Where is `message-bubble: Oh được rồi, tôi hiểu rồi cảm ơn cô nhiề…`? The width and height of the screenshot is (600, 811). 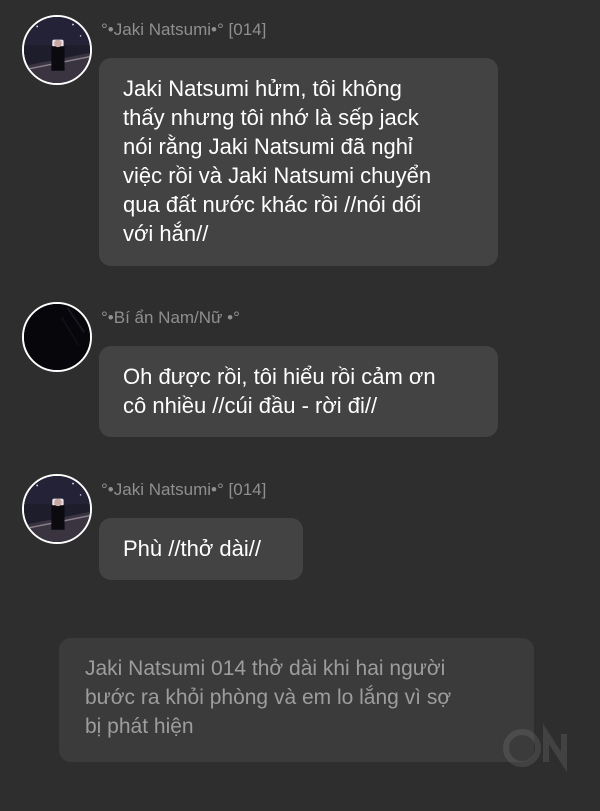
message-bubble: Oh được rồi, tôi hiểu rồi cảm ơn cô nhiề… is located at coordinates (298, 391).